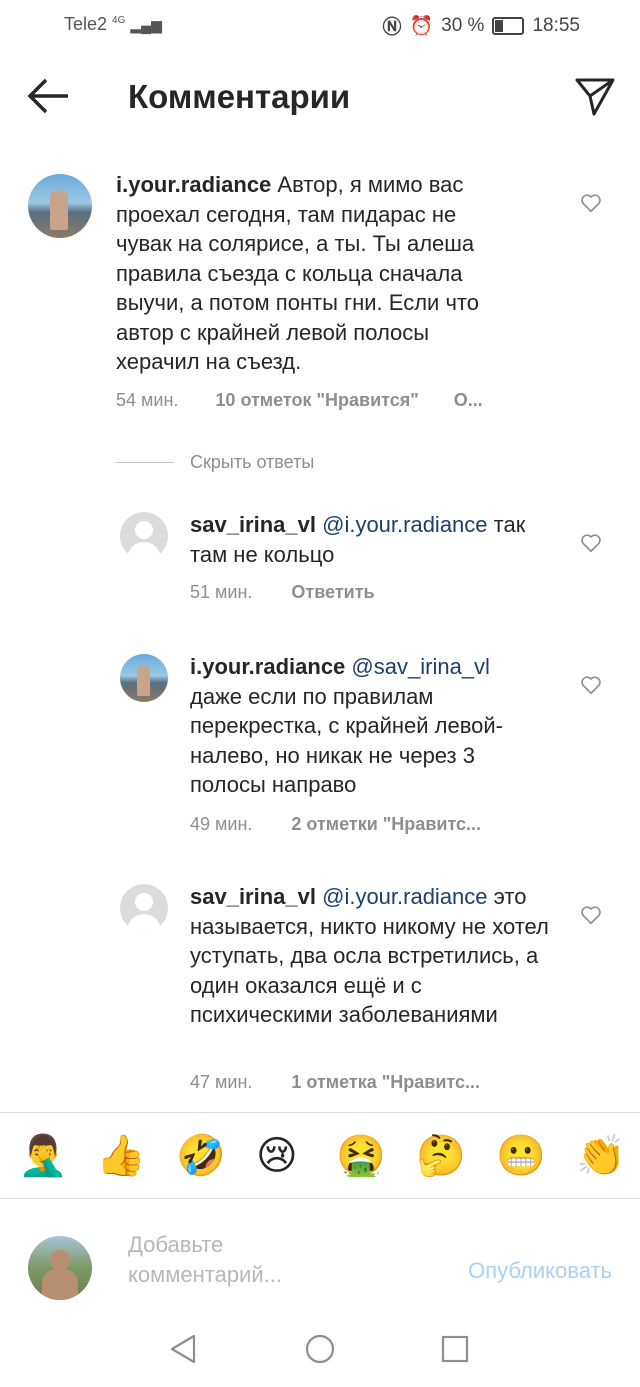 This screenshot has height=1387, width=640. I want to click on page-title: Комментарии, so click(239, 96).